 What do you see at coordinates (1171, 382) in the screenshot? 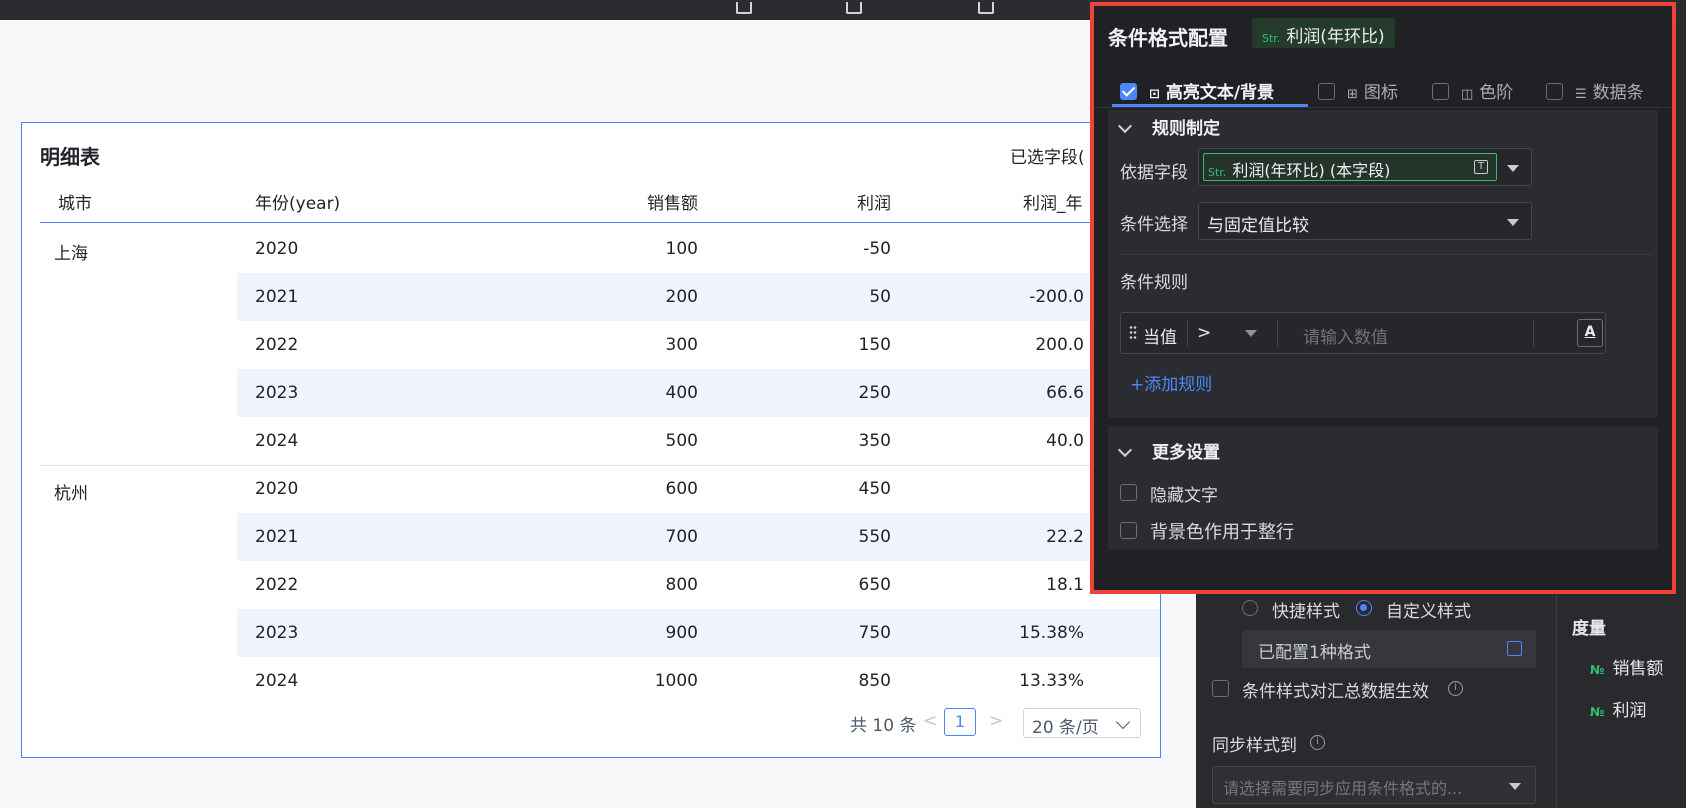
I see `add-rule-button: +添加规则` at bounding box center [1171, 382].